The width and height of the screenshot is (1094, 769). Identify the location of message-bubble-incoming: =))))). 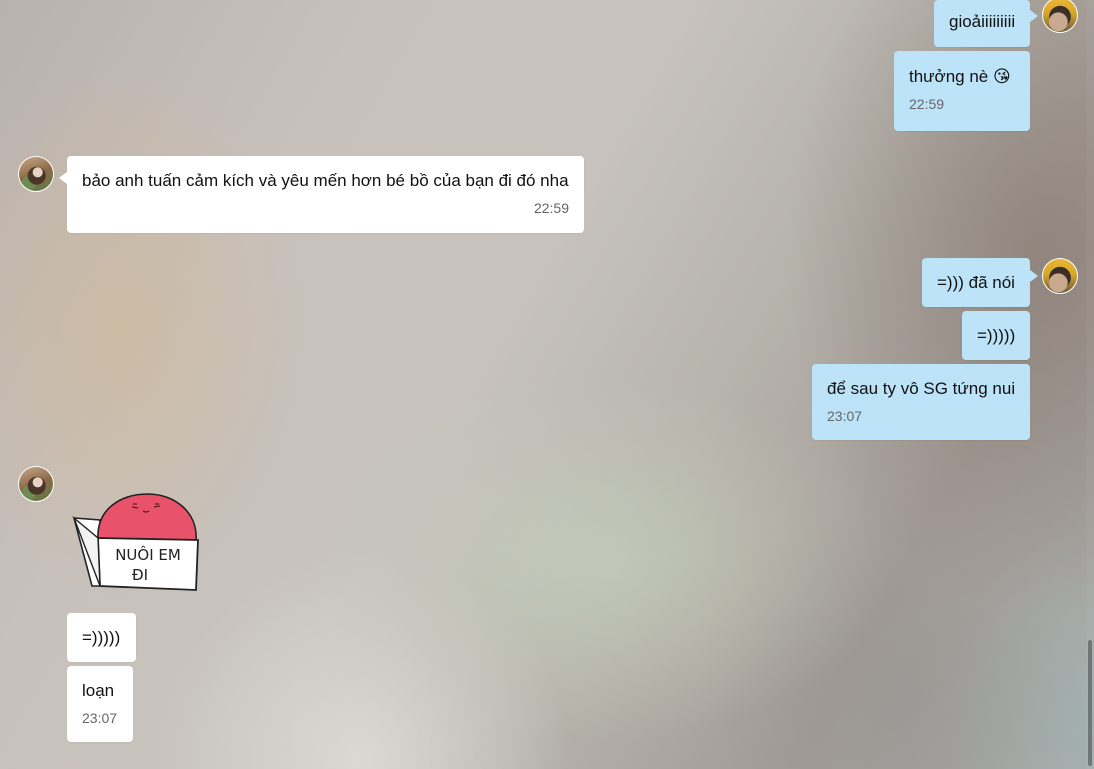
(101, 637).